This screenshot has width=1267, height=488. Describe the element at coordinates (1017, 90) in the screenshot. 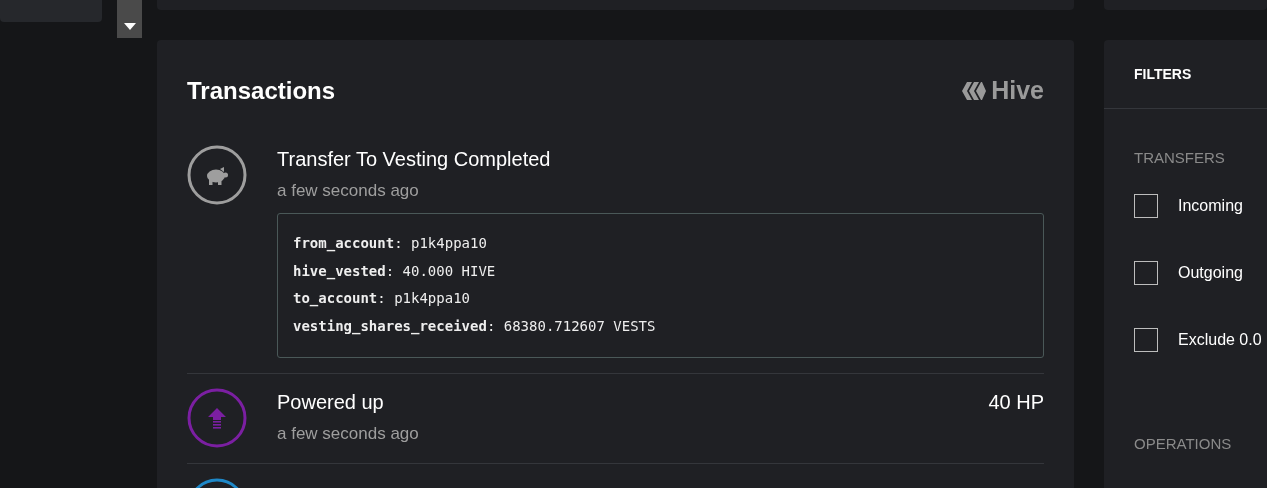

I see `brand-name: Hive` at that location.